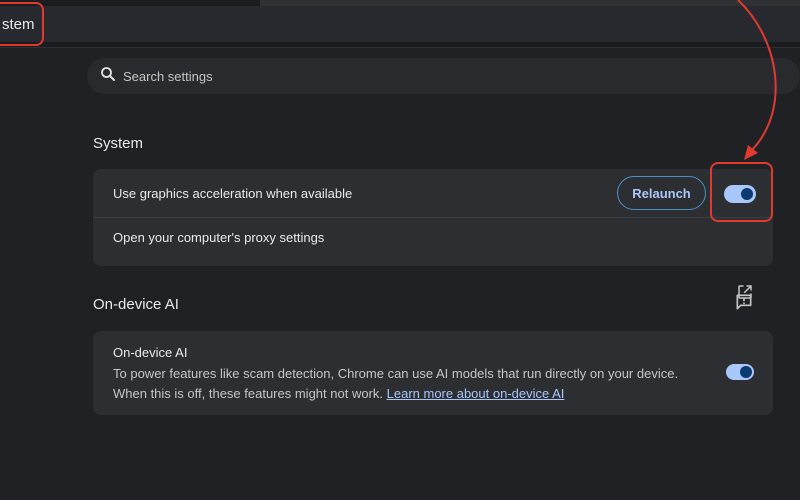 The image size is (800, 500). What do you see at coordinates (233, 193) in the screenshot?
I see `graphics-acceleration-label: Use graphics acceleration when available` at bounding box center [233, 193].